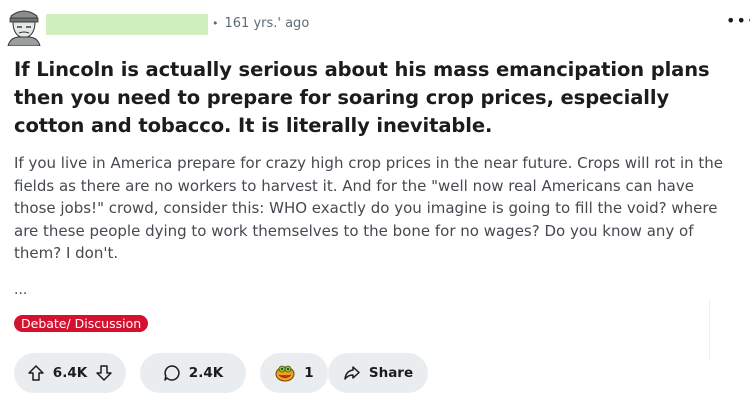 Image resolution: width=750 pixels, height=401 pixels. I want to click on share-label: Share, so click(391, 373).